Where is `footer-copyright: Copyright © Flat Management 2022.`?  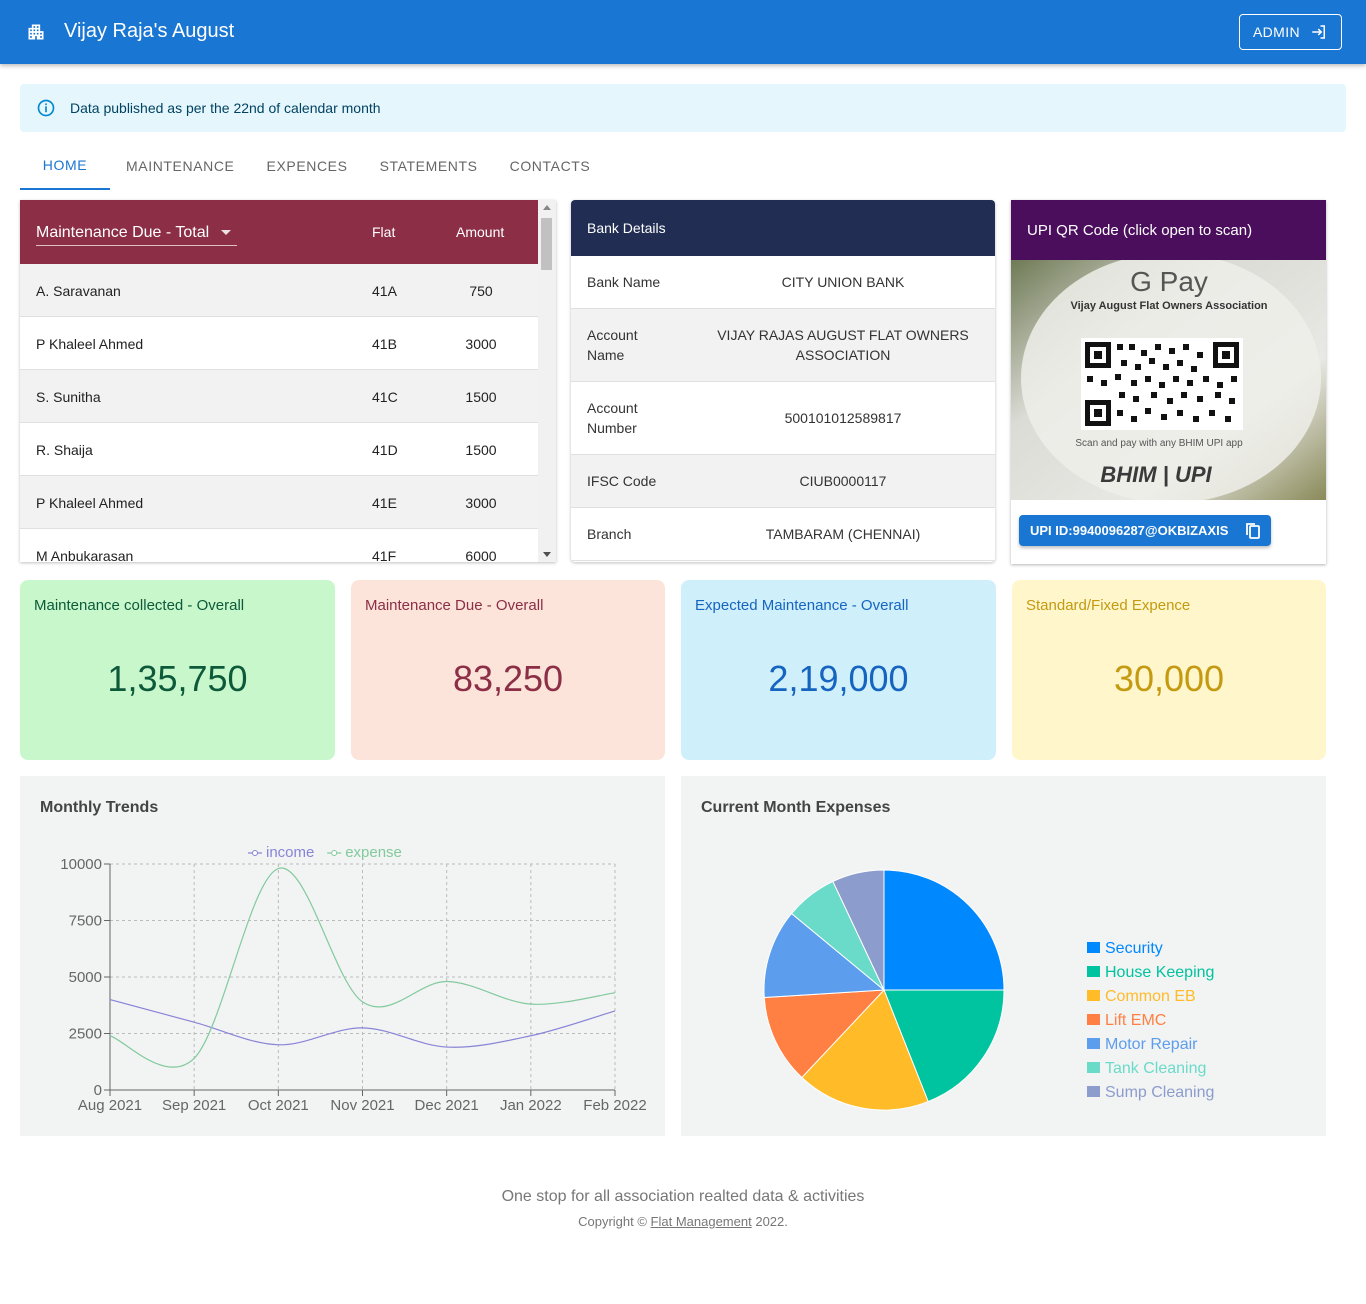
footer-copyright: Copyright © Flat Management 2022. is located at coordinates (683, 1221).